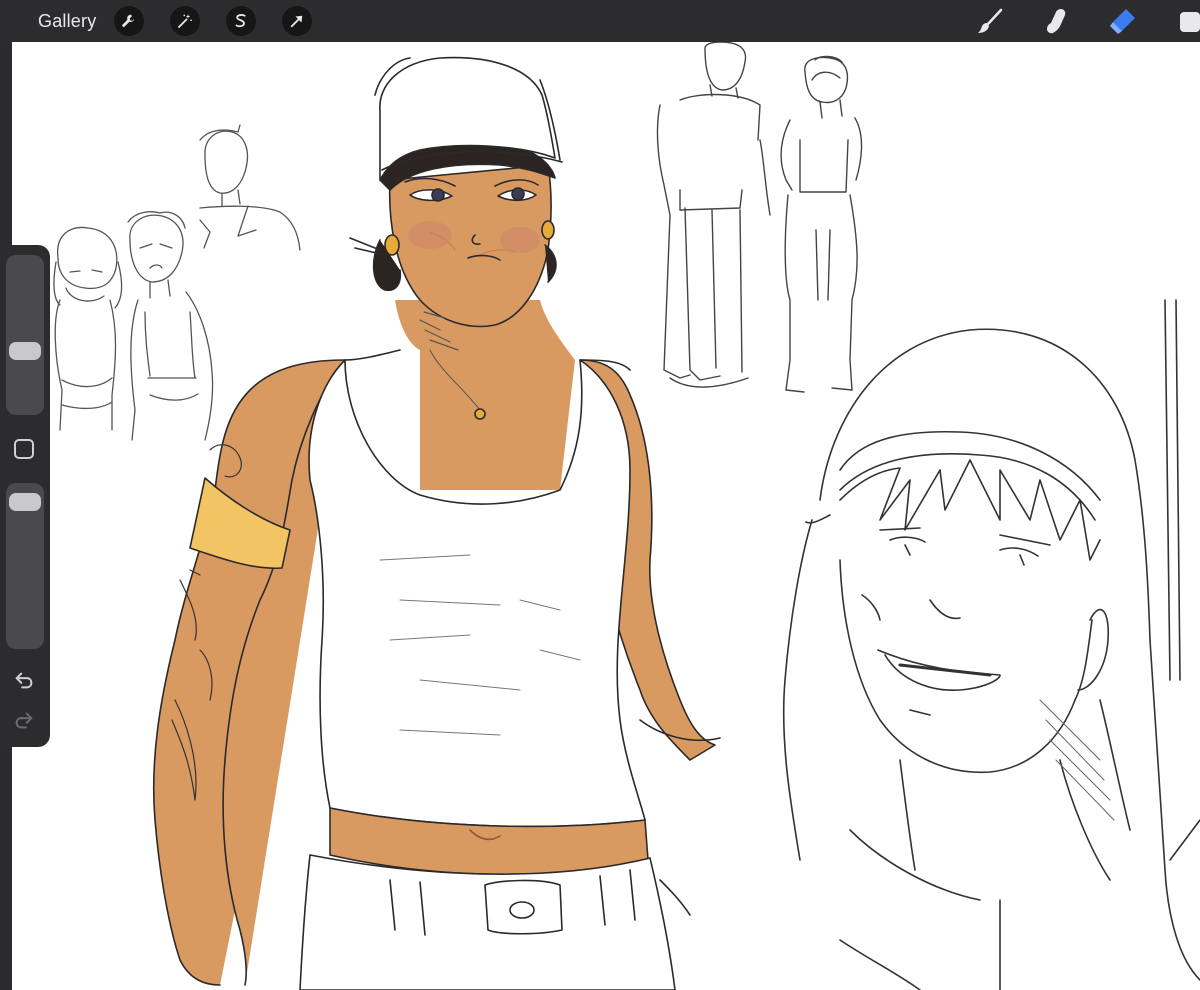  What do you see at coordinates (713, 215) in the screenshot?
I see `sketch-figure-man-back` at bounding box center [713, 215].